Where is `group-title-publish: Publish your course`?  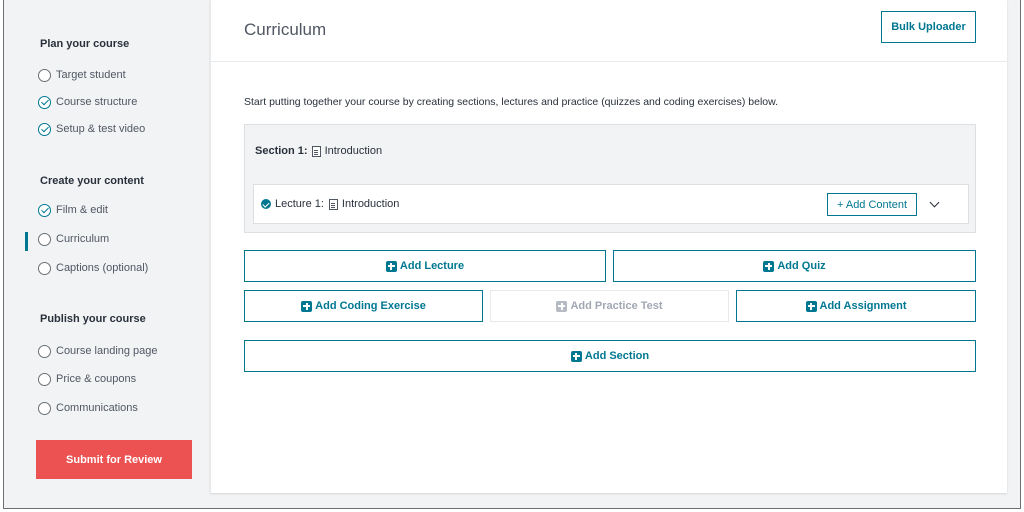
group-title-publish: Publish your course is located at coordinates (93, 319).